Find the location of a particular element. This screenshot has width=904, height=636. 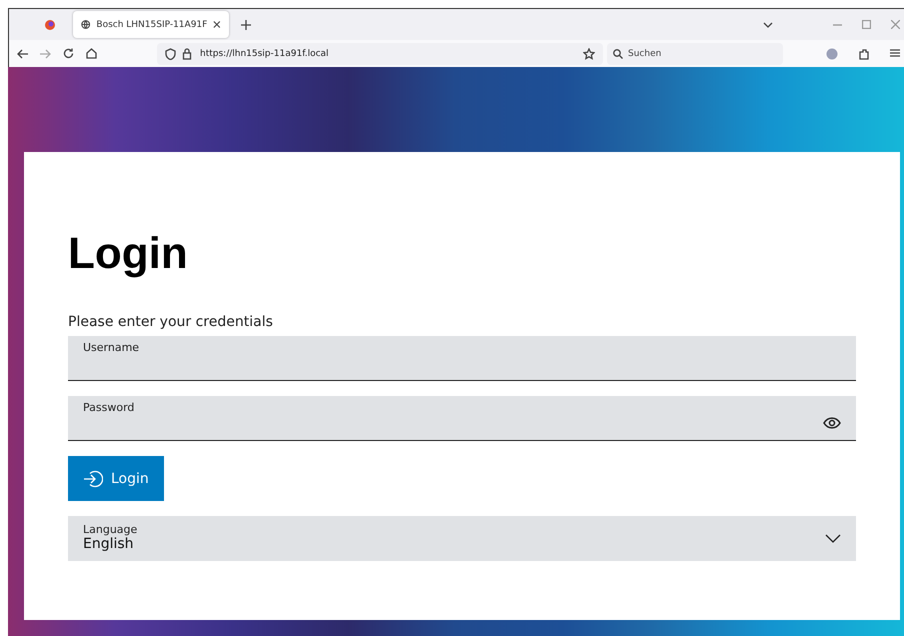

home-icon is located at coordinates (91, 53).